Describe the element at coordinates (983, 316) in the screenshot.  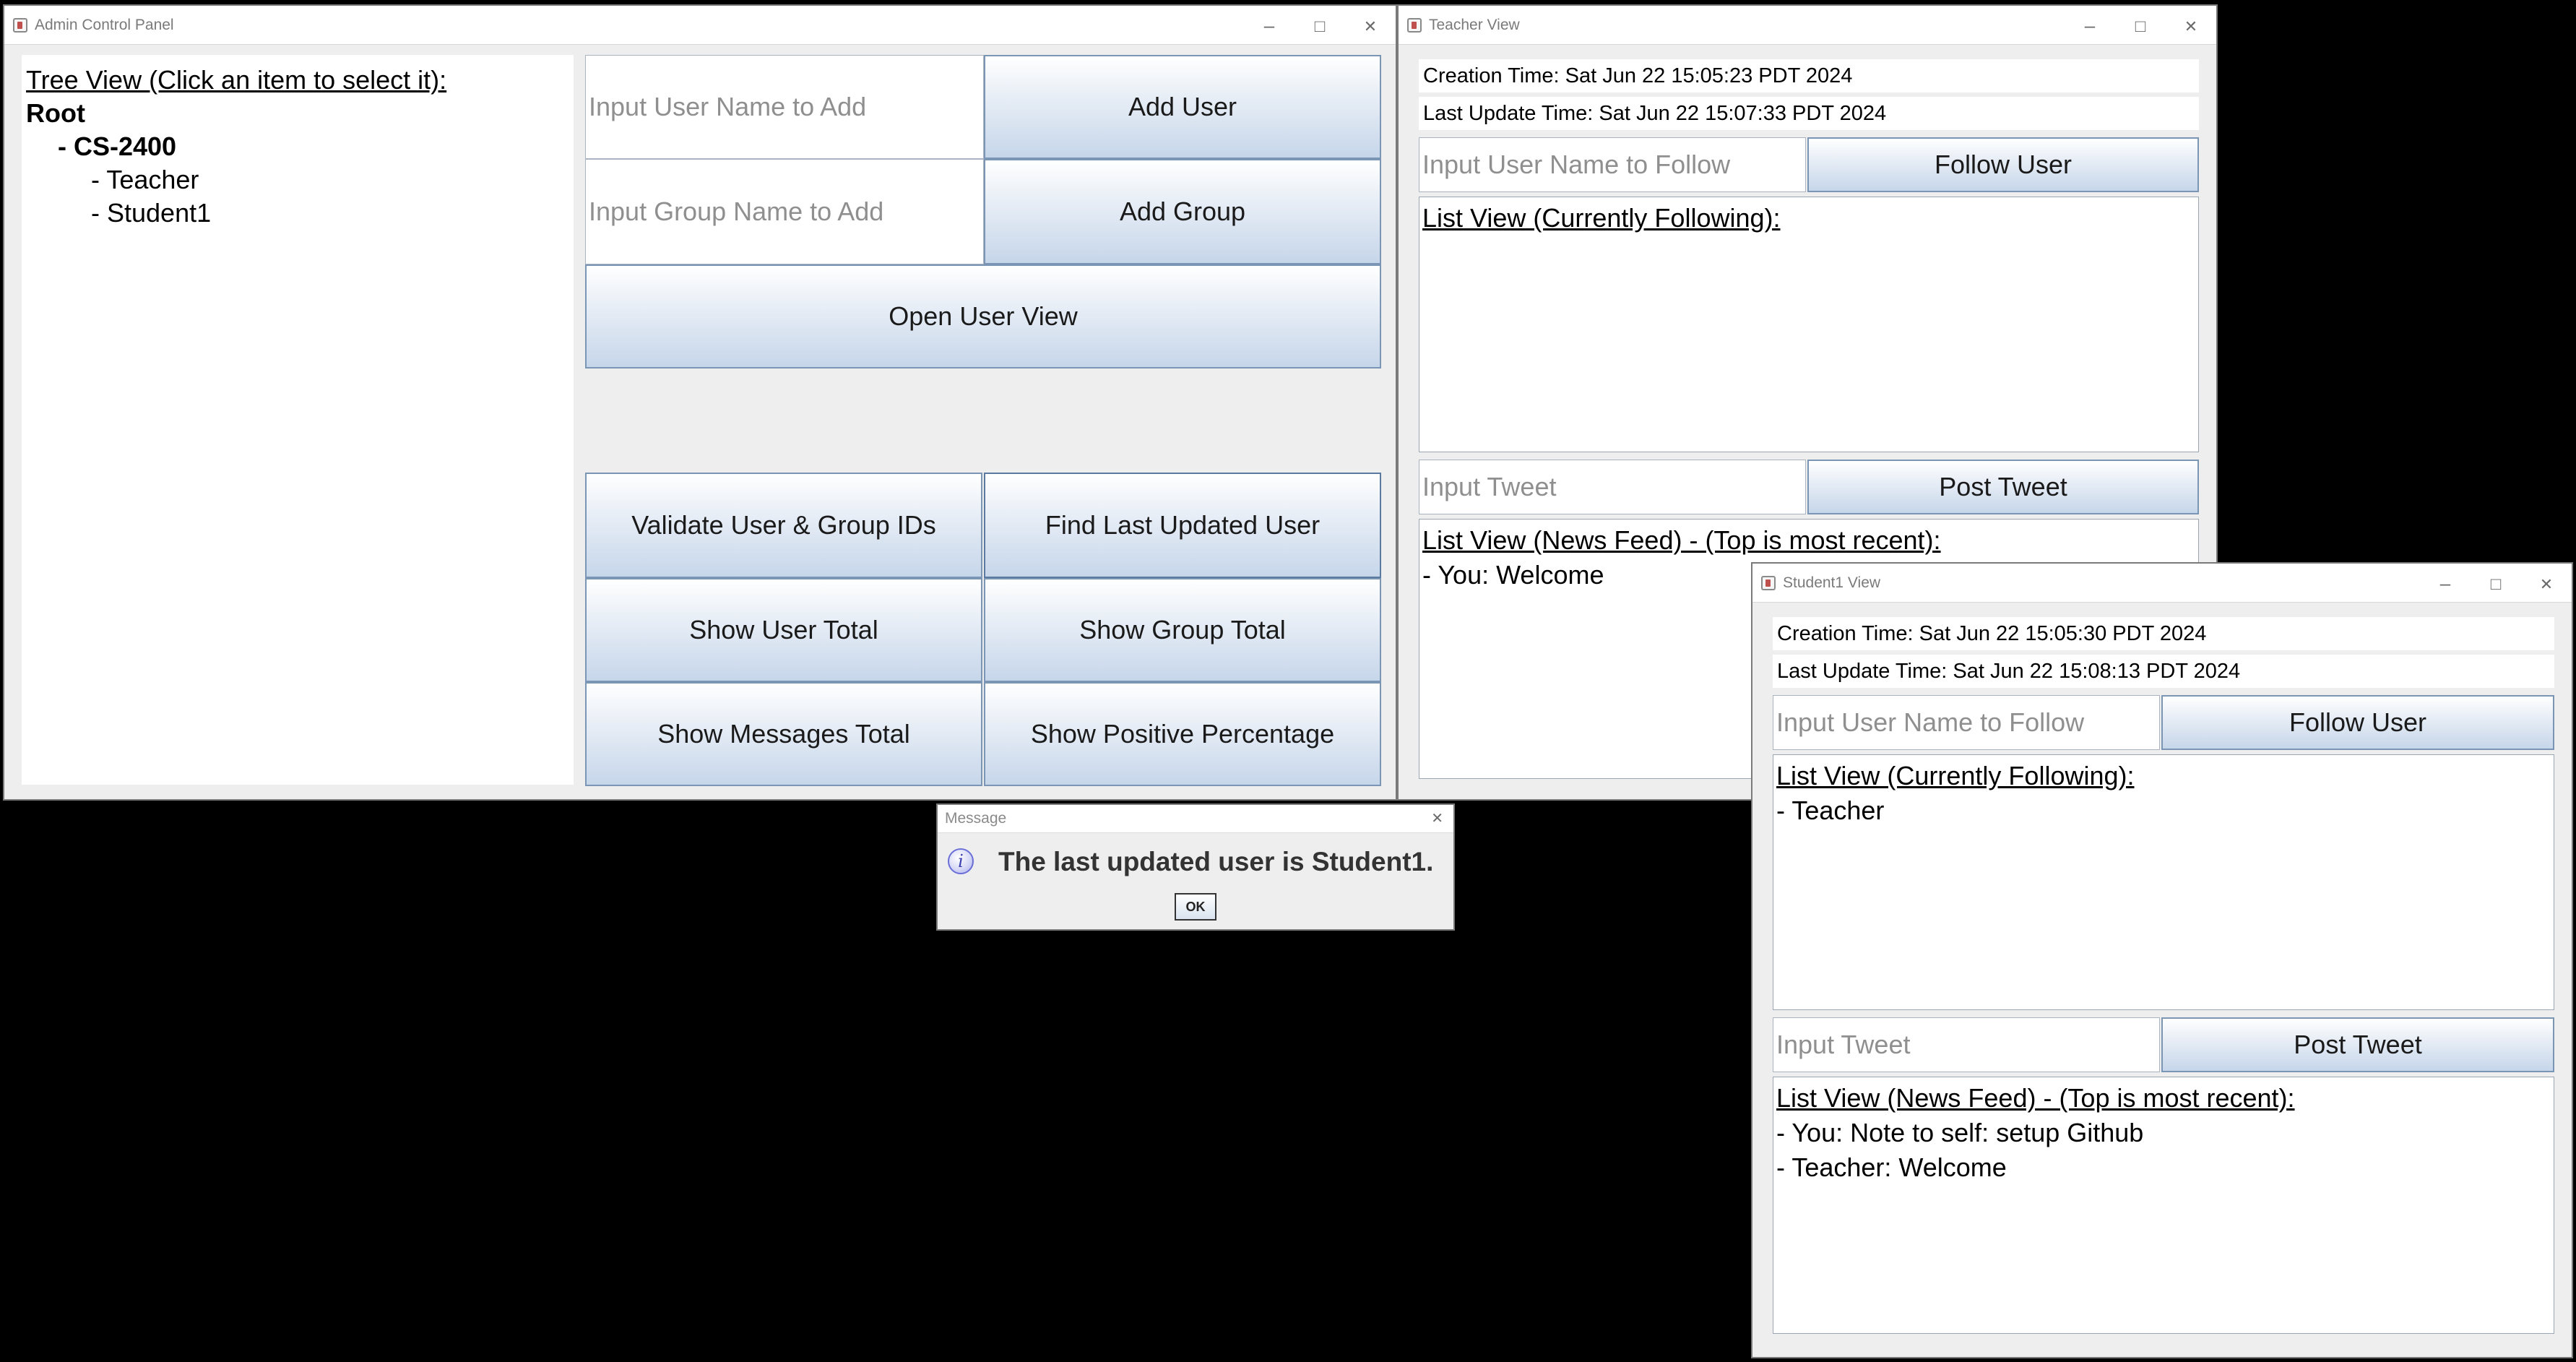
I see `open-user-view-button: Open User View` at that location.